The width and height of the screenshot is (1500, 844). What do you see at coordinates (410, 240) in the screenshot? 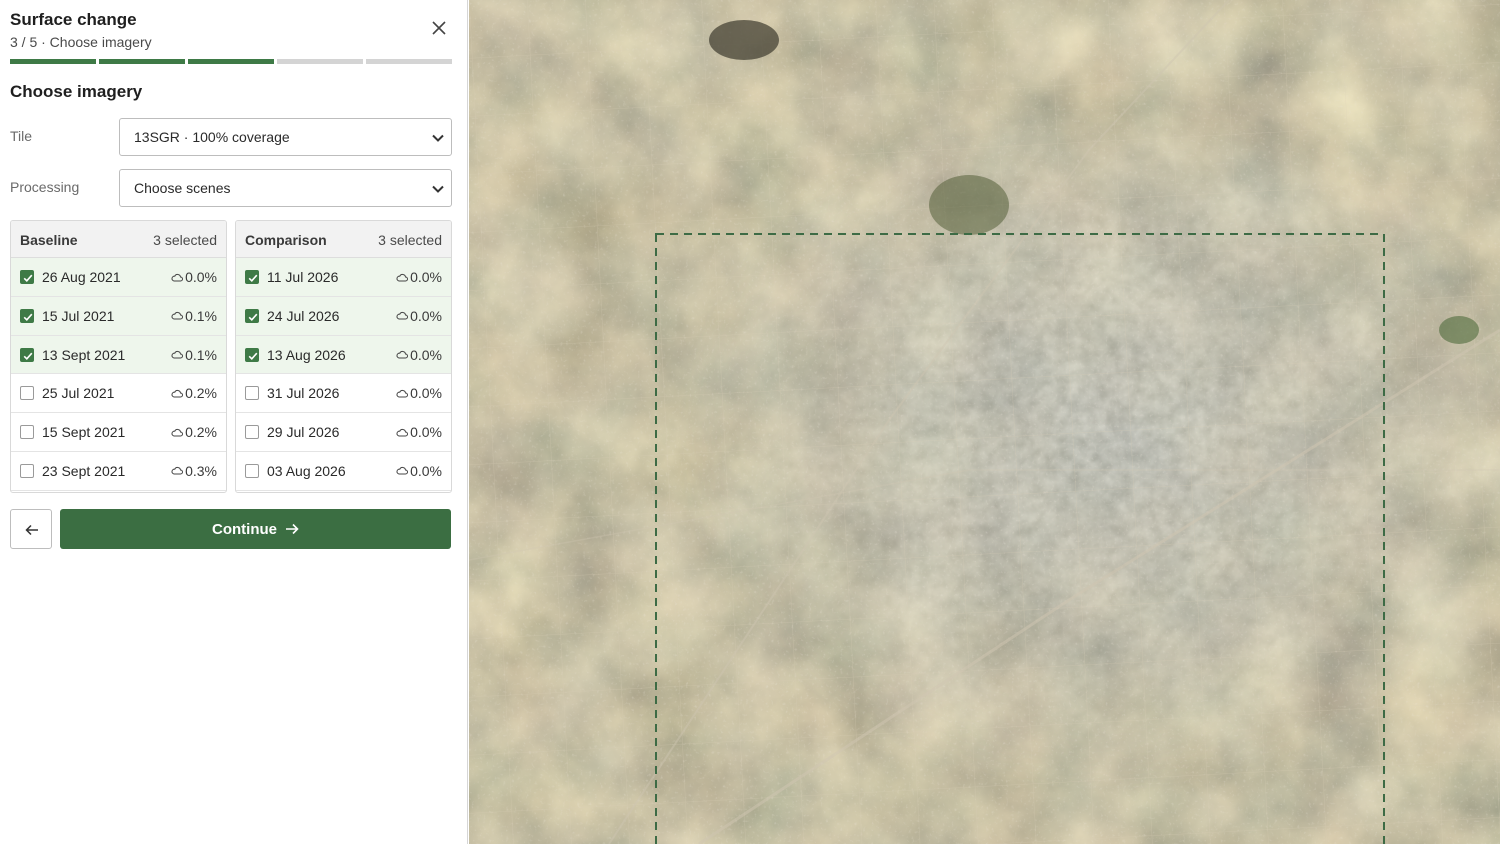
I see `comparison-selected-count: 3 selected` at bounding box center [410, 240].